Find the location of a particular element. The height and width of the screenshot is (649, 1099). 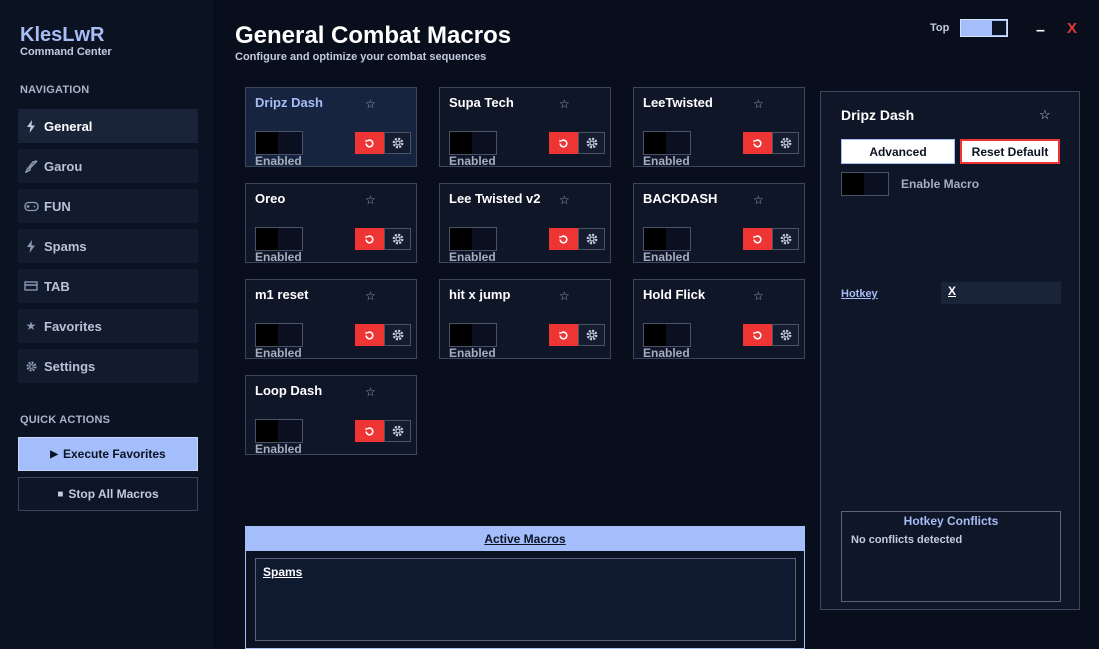

macro-card-dripz-dash: Dripz Dash ☆ Enabled is located at coordinates (331, 127).